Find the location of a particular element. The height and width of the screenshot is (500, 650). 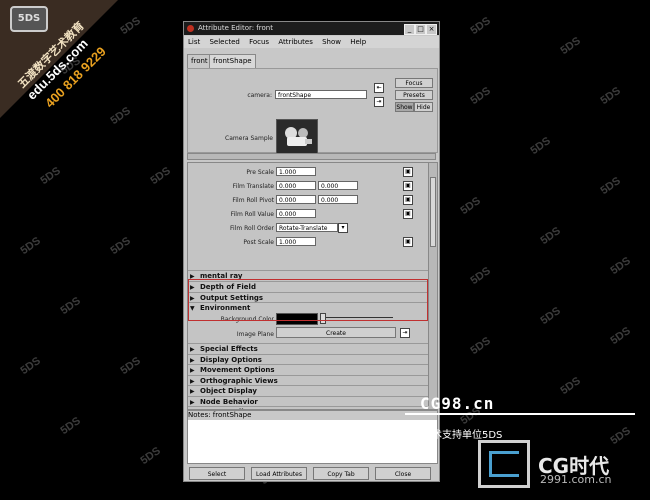

section-header: ▶ Special Effects is located at coordinates (308, 348).